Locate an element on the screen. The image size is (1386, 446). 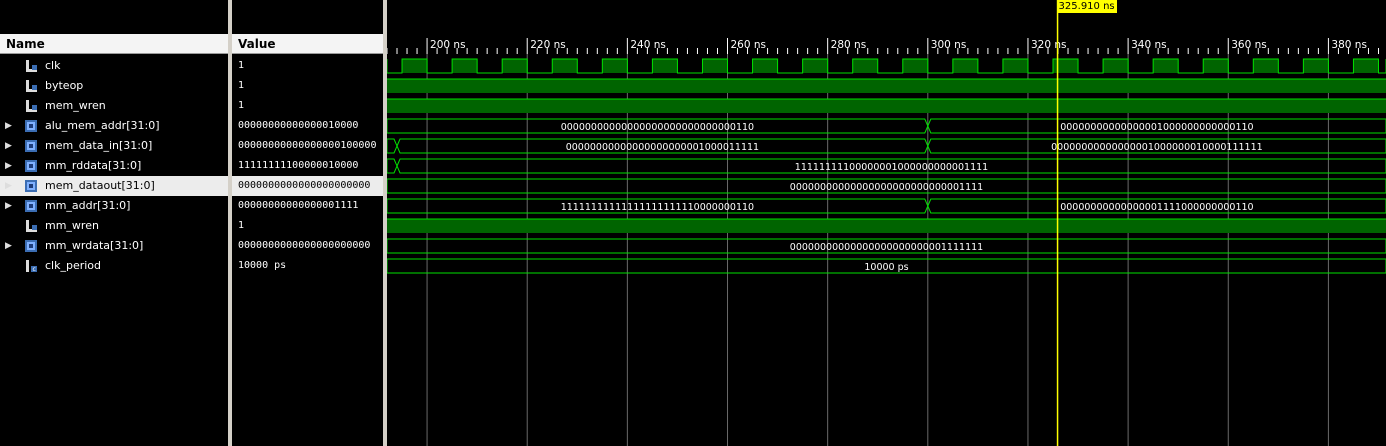
signal-value: 00000000000000010000 is located at coordinates (298, 125).